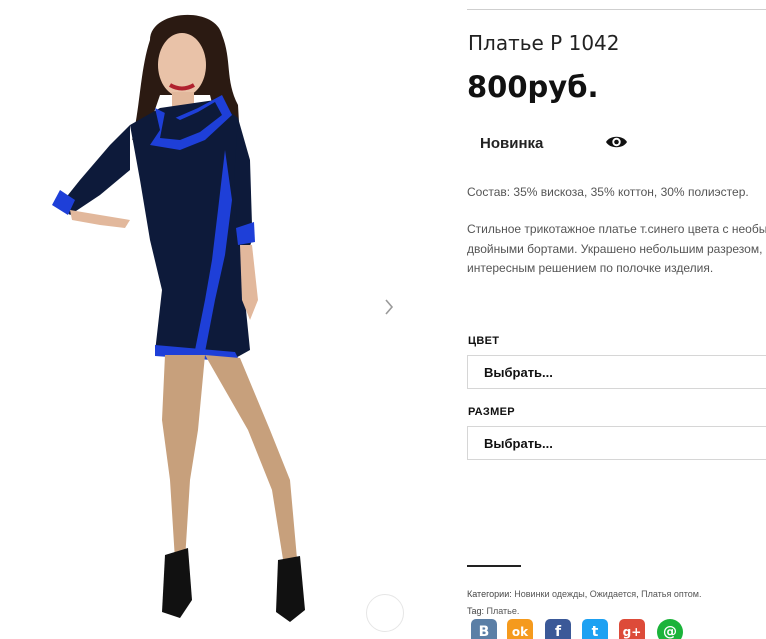 The height and width of the screenshot is (639, 766). Describe the element at coordinates (671, 594) in the screenshot. I see `category-link: Платья оптом.` at that location.